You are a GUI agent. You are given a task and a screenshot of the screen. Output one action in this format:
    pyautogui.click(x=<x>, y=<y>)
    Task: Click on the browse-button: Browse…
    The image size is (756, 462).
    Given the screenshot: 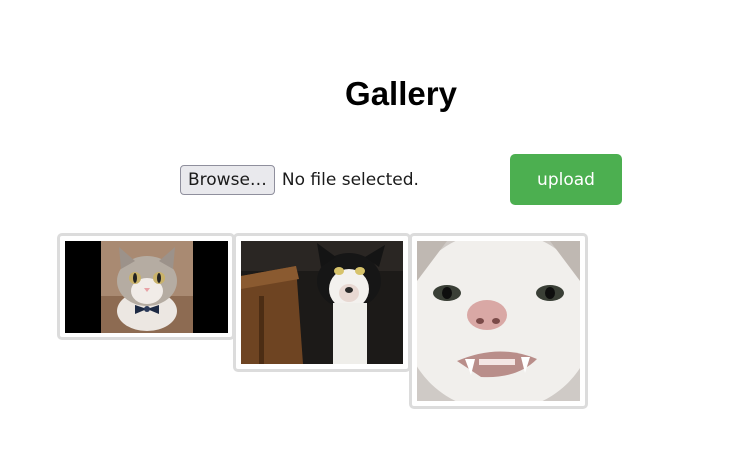 What is the action you would take?
    pyautogui.click(x=227, y=180)
    